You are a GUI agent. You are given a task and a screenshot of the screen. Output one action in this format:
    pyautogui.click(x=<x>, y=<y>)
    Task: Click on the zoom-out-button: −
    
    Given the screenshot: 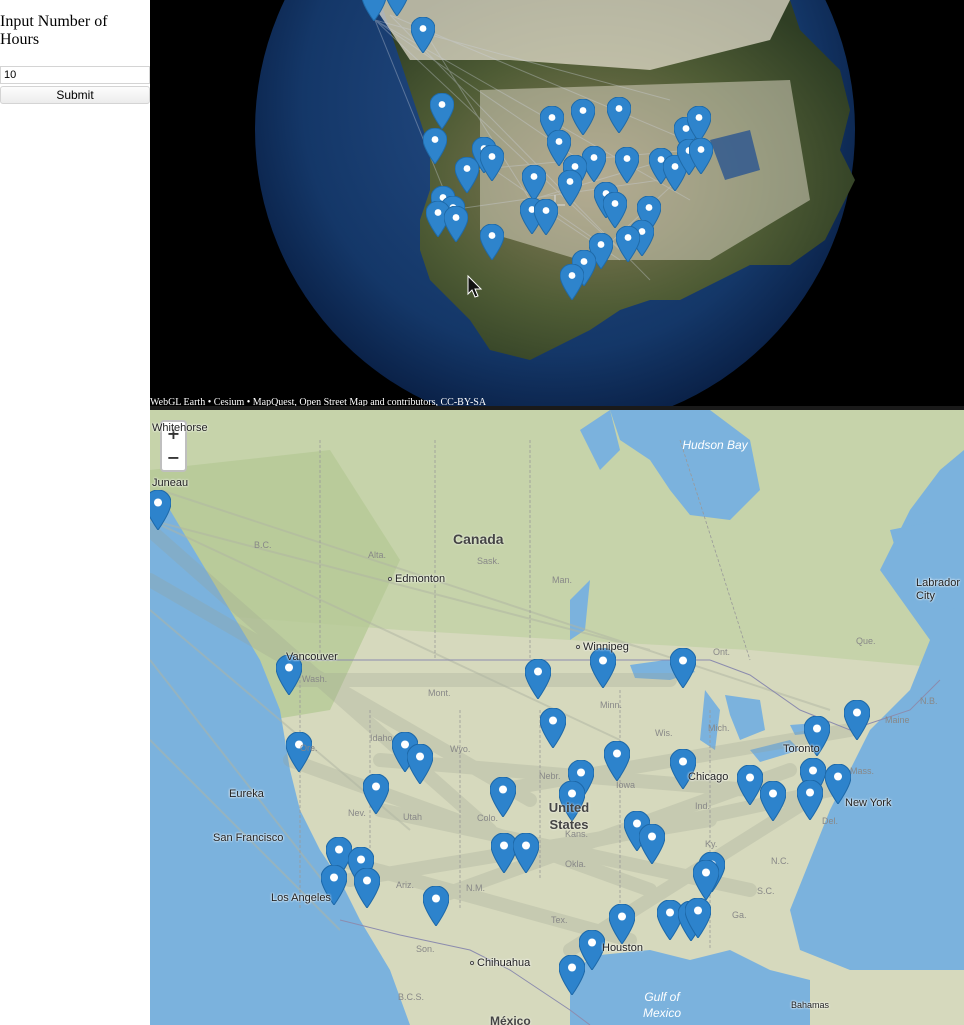 What is the action you would take?
    pyautogui.click(x=173, y=459)
    